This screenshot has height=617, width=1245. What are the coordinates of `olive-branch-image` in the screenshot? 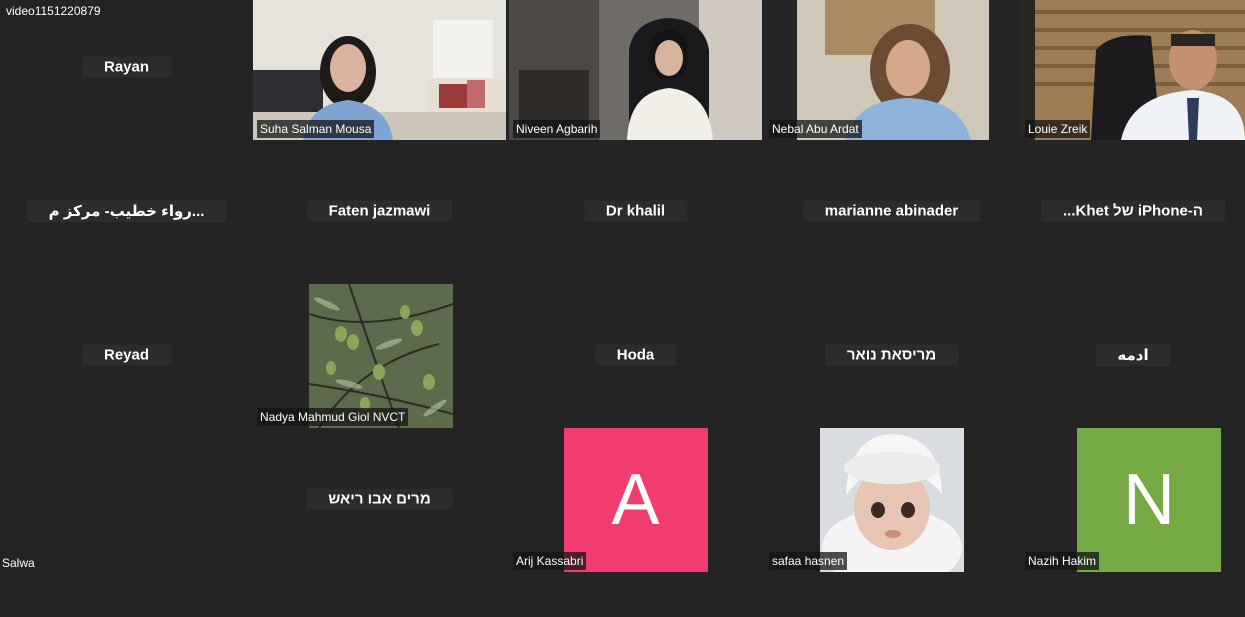 It's located at (381, 356).